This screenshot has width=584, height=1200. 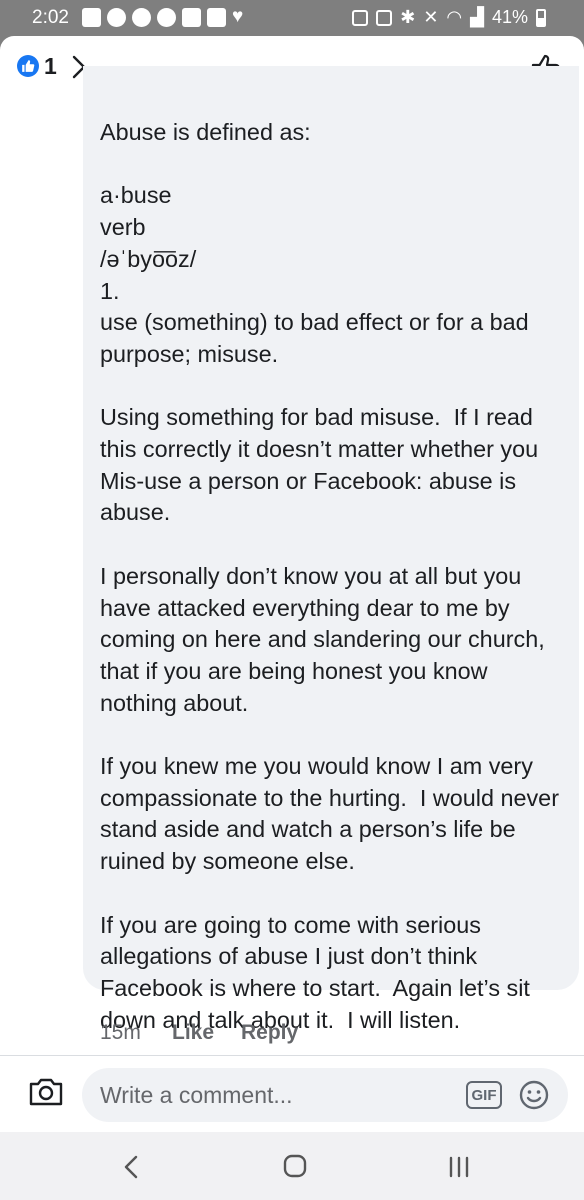 I want to click on facebook-icon, so click(x=141, y=17).